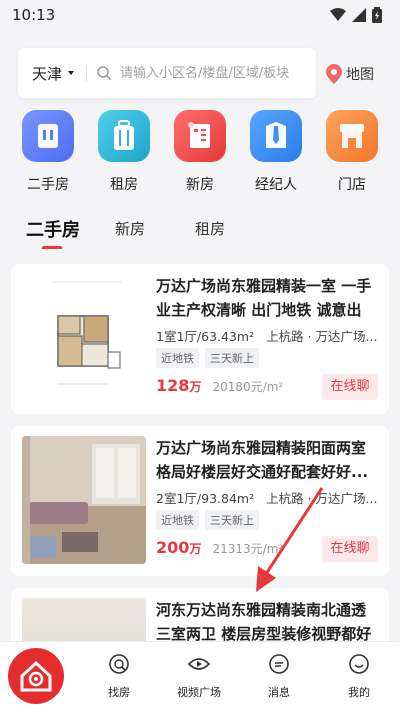 The width and height of the screenshot is (400, 711). Describe the element at coordinates (200, 136) in the screenshot. I see `new-house-icon` at that location.